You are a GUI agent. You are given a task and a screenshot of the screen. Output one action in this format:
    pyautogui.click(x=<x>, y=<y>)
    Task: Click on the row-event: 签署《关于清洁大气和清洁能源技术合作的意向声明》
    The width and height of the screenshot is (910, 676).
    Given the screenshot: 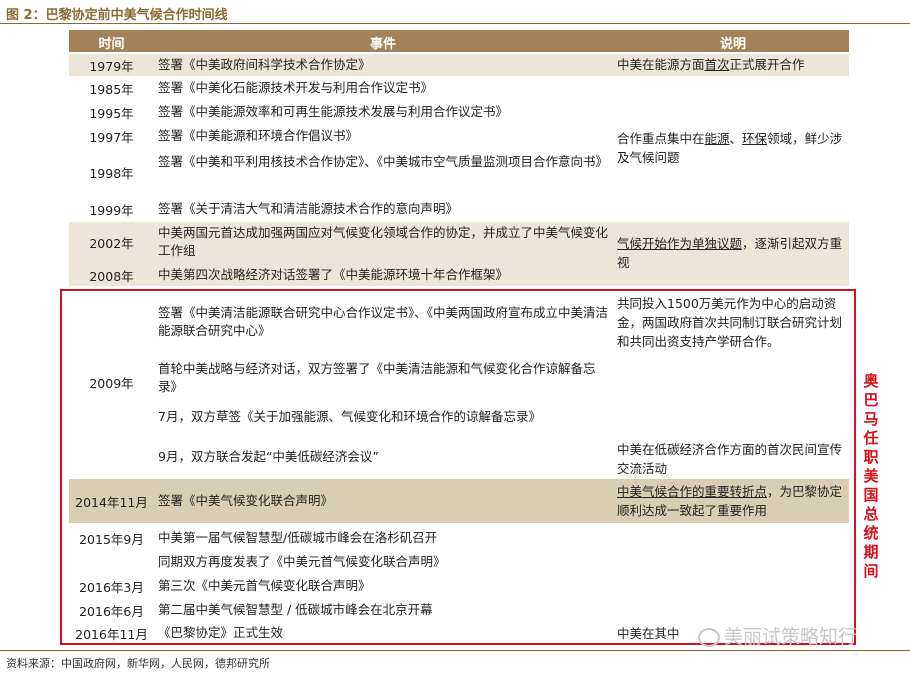 What is the action you would take?
    pyautogui.click(x=308, y=208)
    